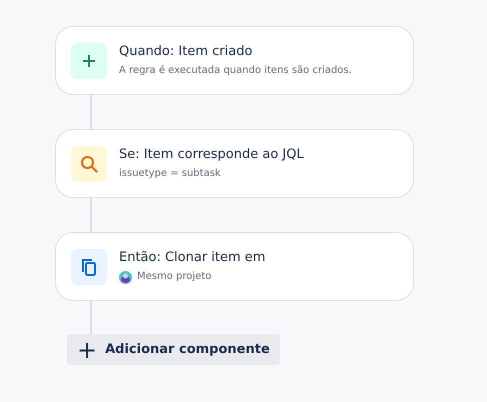 The height and width of the screenshot is (402, 487). What do you see at coordinates (89, 163) in the screenshot?
I see `search-icon` at bounding box center [89, 163].